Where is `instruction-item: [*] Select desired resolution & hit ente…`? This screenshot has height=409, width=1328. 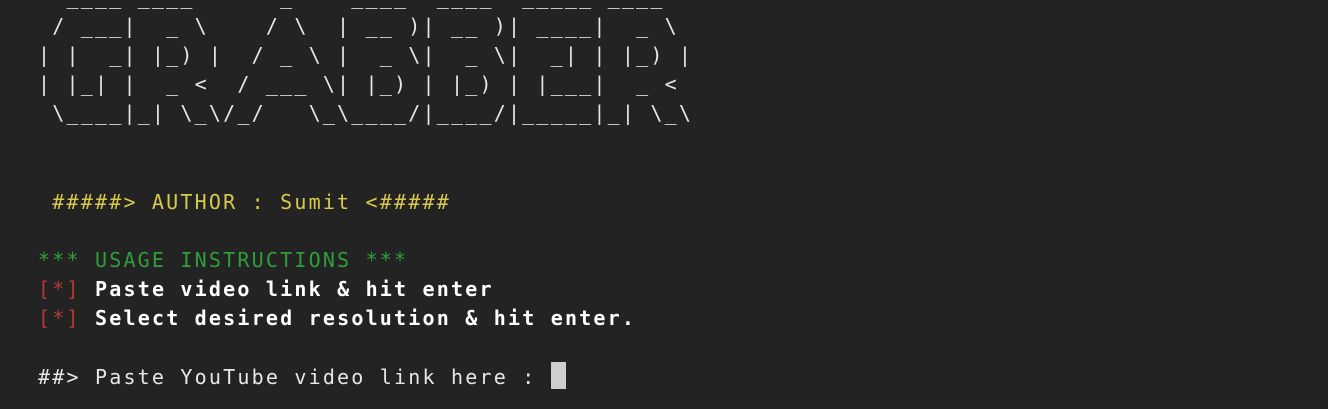
instruction-item: [*] Select desired resolution & hit ente… is located at coordinates (337, 318).